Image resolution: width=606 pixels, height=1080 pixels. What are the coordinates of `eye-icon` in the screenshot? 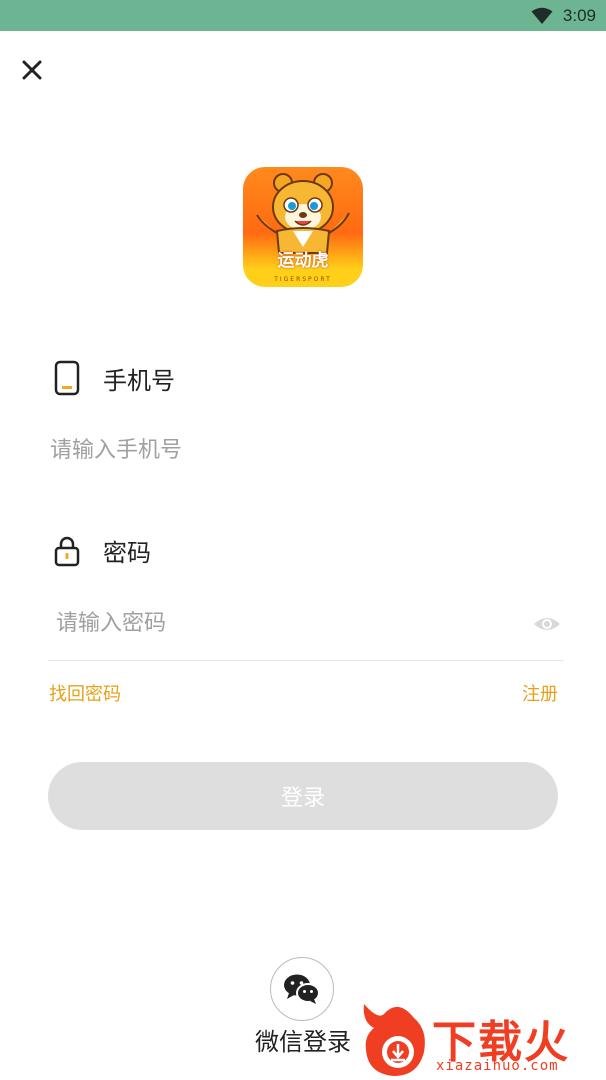 It's located at (547, 624).